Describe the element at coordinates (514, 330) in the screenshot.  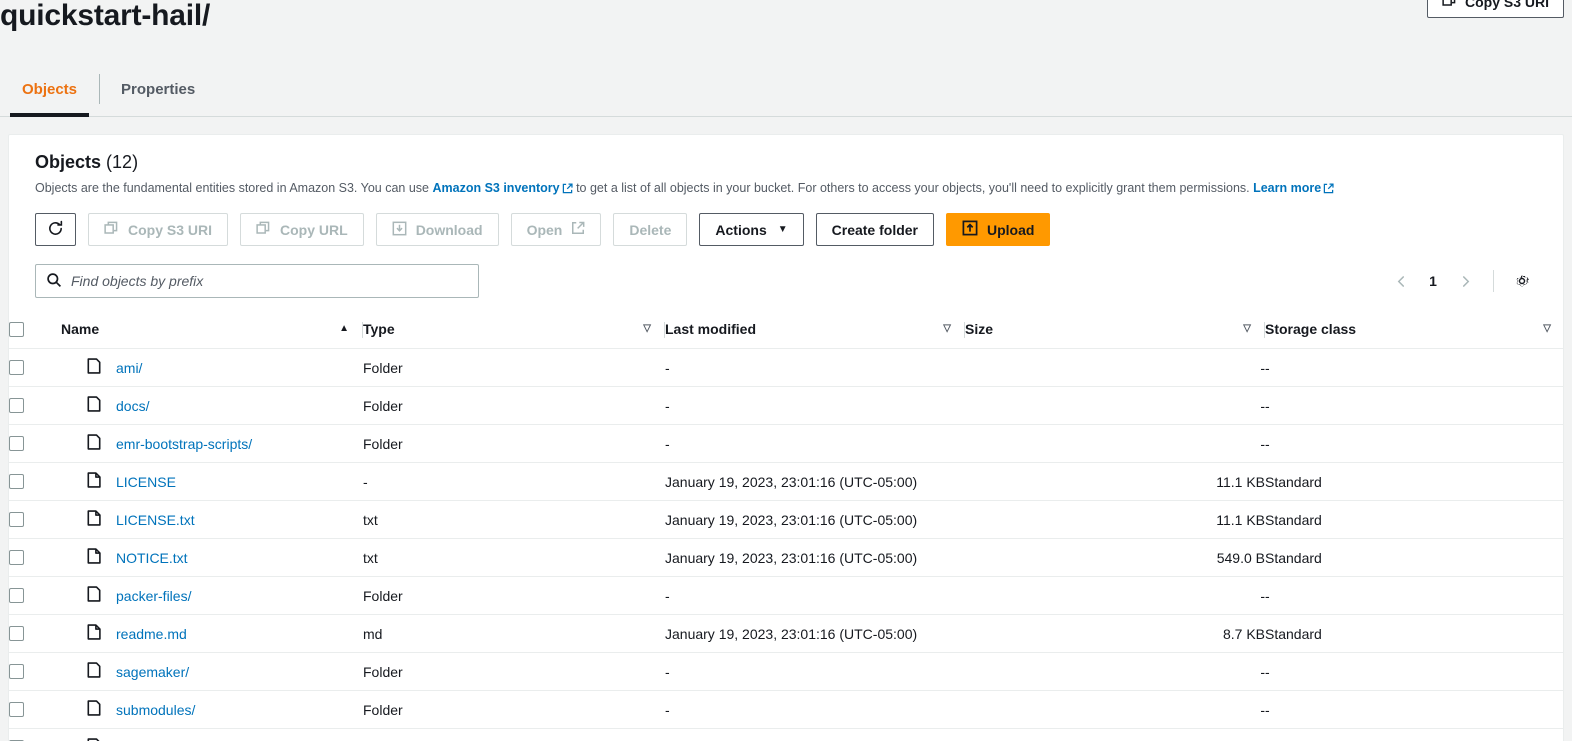
I see `column-header-type: Type ▽` at that location.